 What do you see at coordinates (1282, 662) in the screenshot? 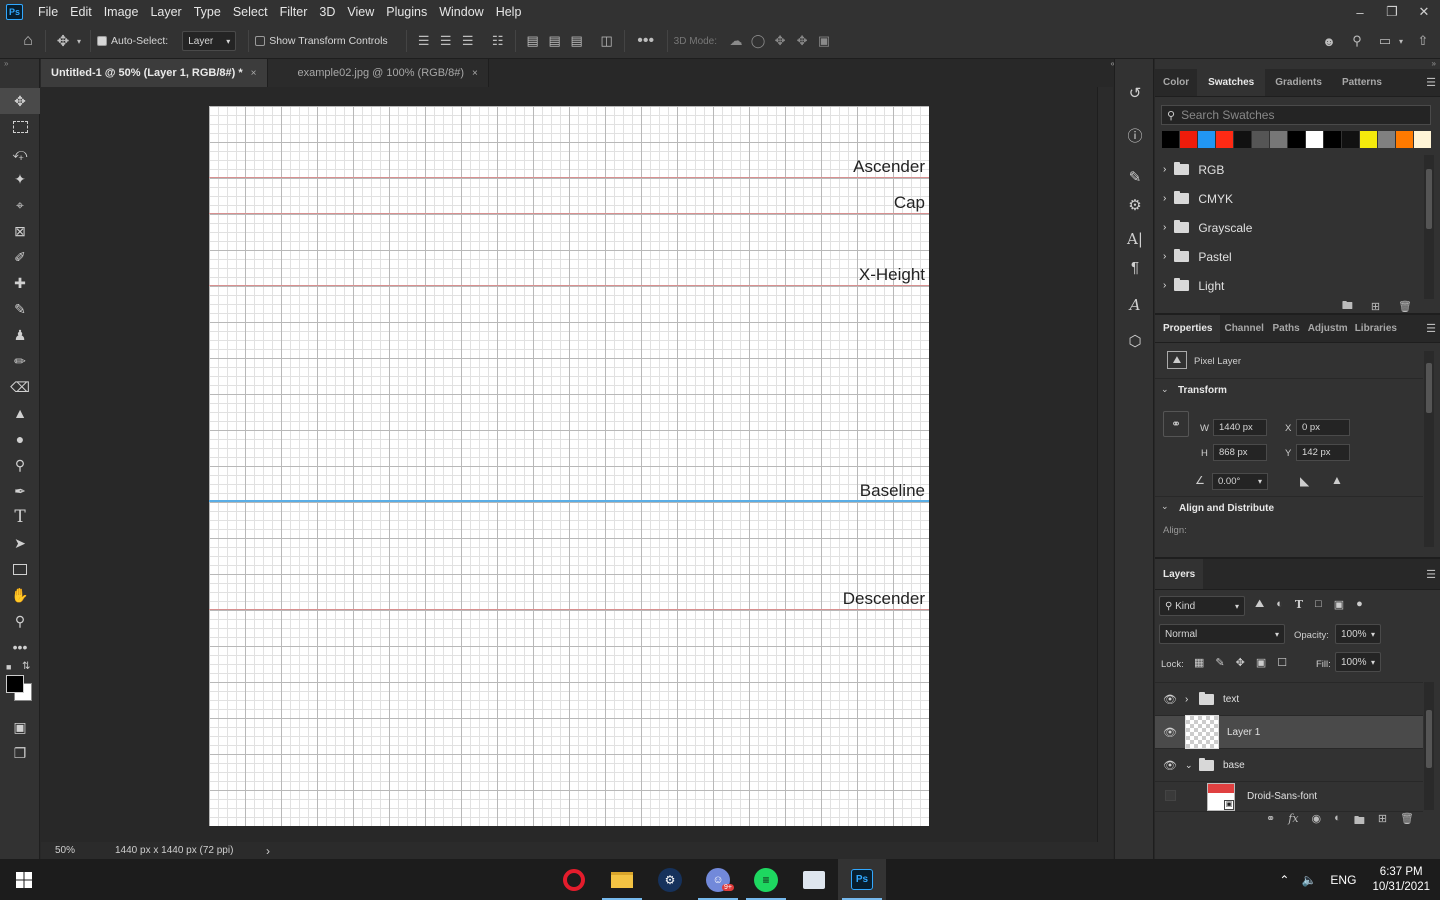
I see `lock-all-icon: ☐` at bounding box center [1282, 662].